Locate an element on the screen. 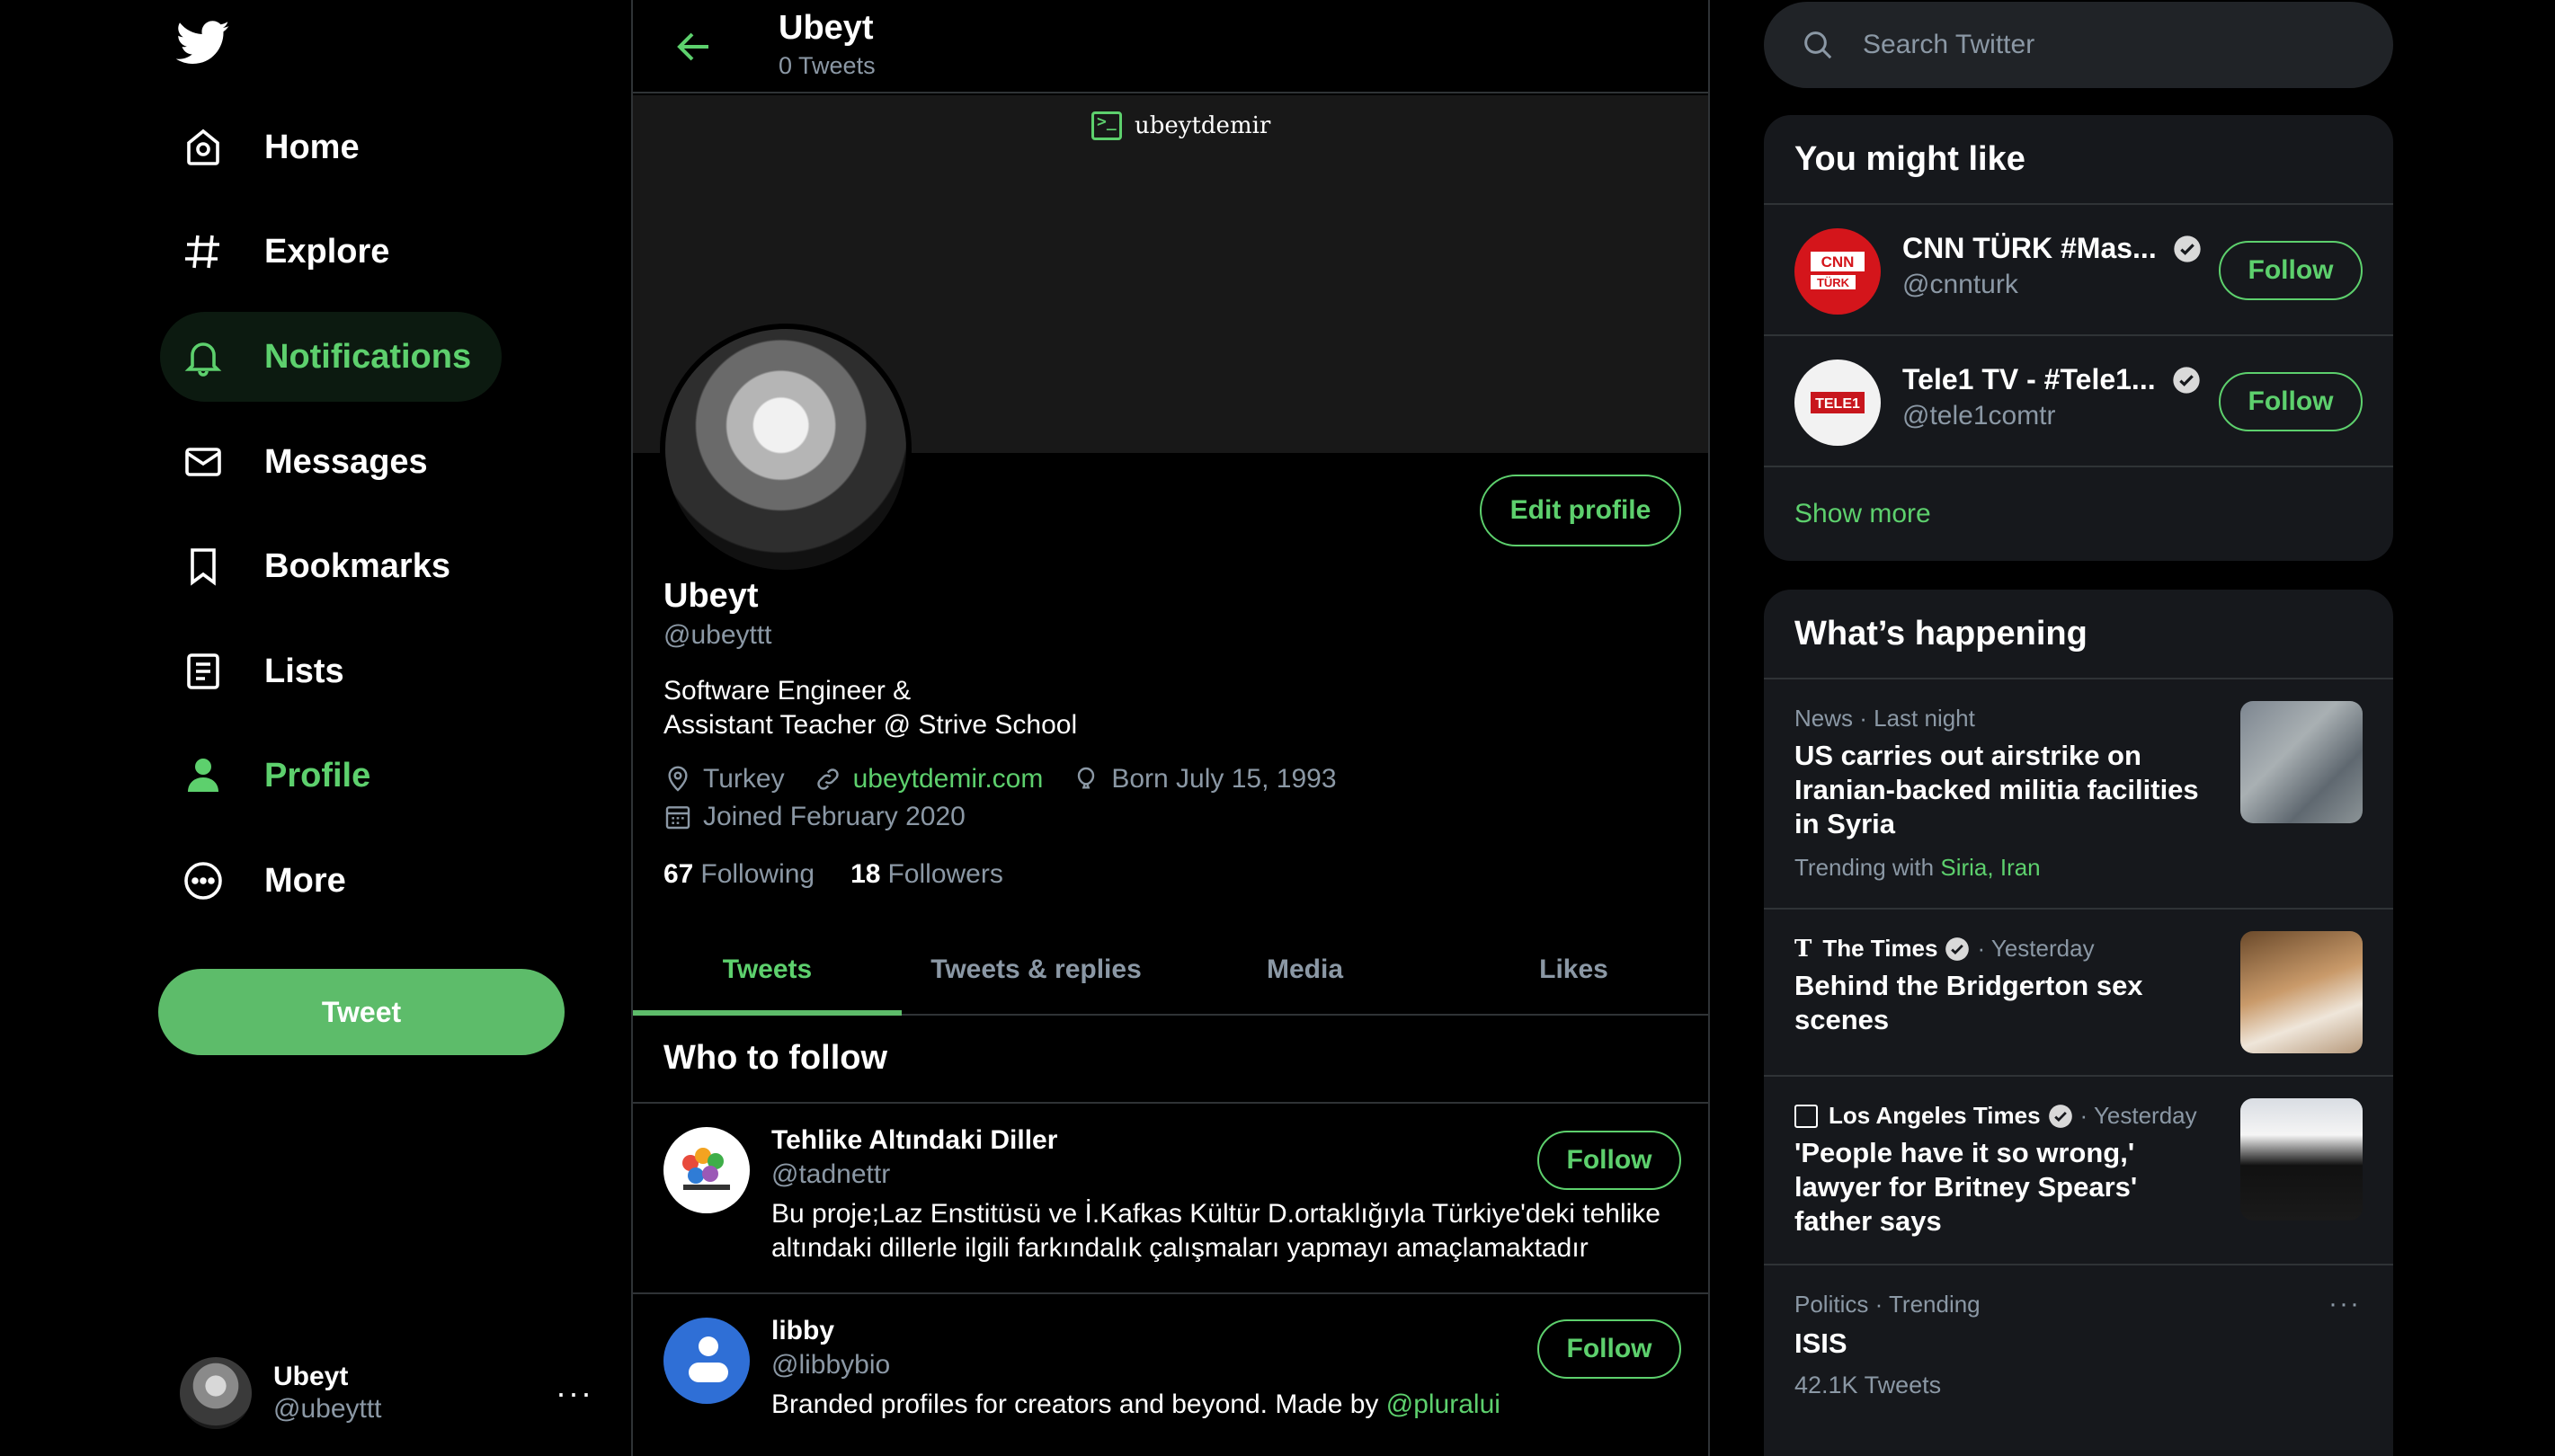 Image resolution: width=2555 pixels, height=1456 pixels. following-link: 67 Following is located at coordinates (739, 875).